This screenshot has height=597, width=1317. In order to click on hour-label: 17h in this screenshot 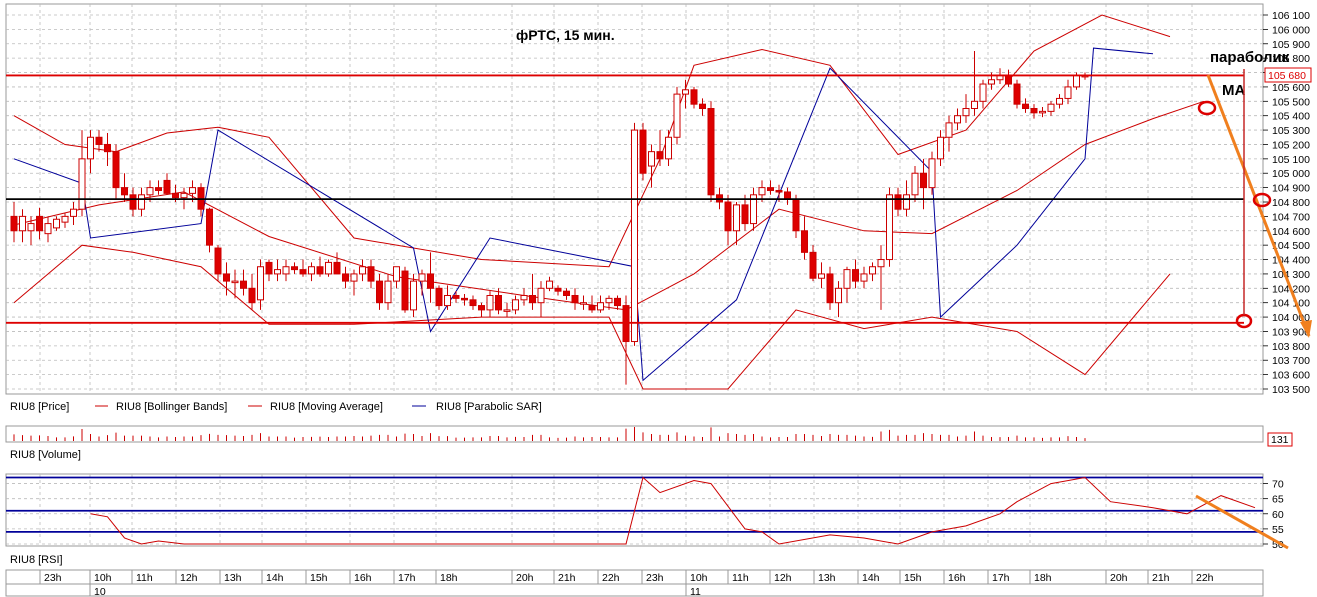, I will do `click(1001, 578)`.